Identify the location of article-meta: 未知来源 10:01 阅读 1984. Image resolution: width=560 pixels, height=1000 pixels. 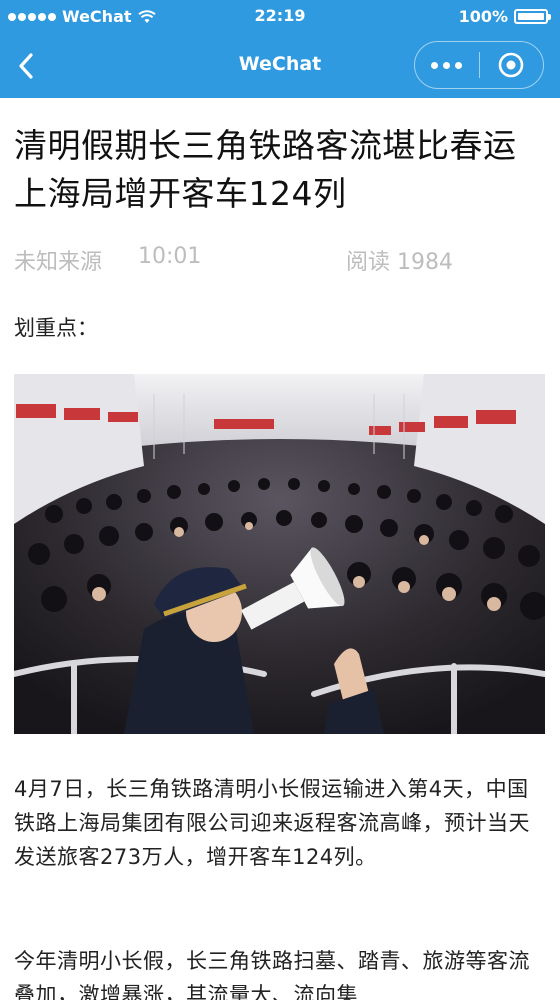
(280, 260).